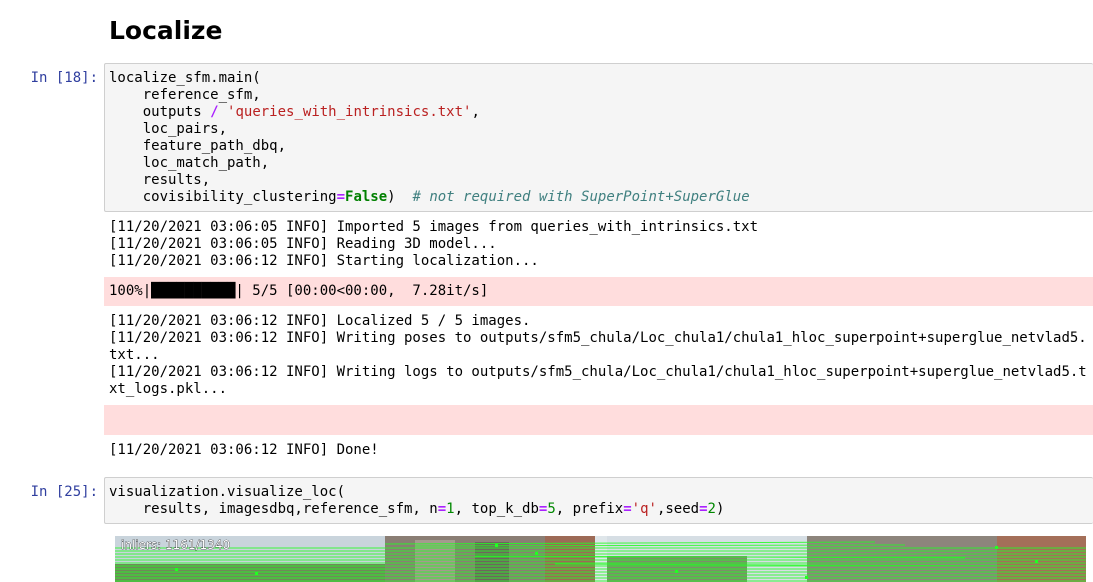  I want to click on code-token: ,seed, so click(678, 509).